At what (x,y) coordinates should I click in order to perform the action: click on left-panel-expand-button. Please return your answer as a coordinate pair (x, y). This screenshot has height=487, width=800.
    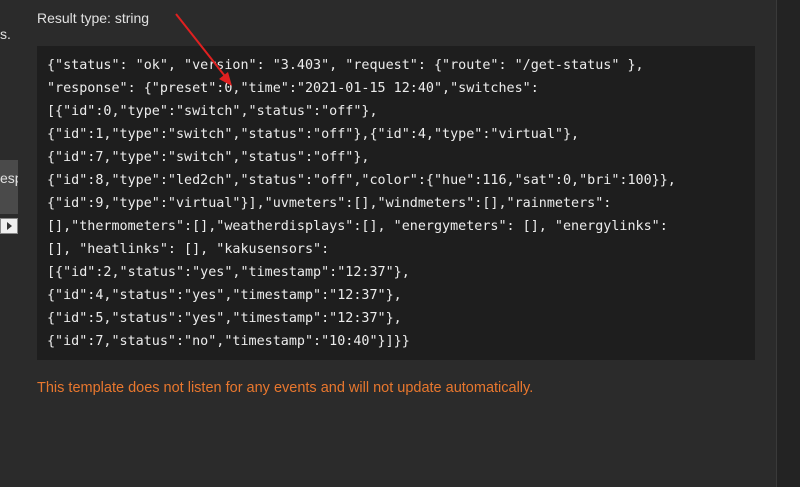
    Looking at the image, I should click on (9, 226).